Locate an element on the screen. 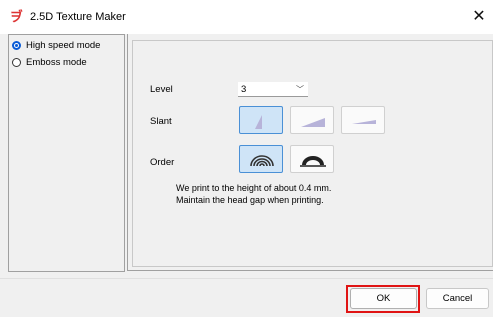  radio-label: Emboss mode is located at coordinates (56, 62).